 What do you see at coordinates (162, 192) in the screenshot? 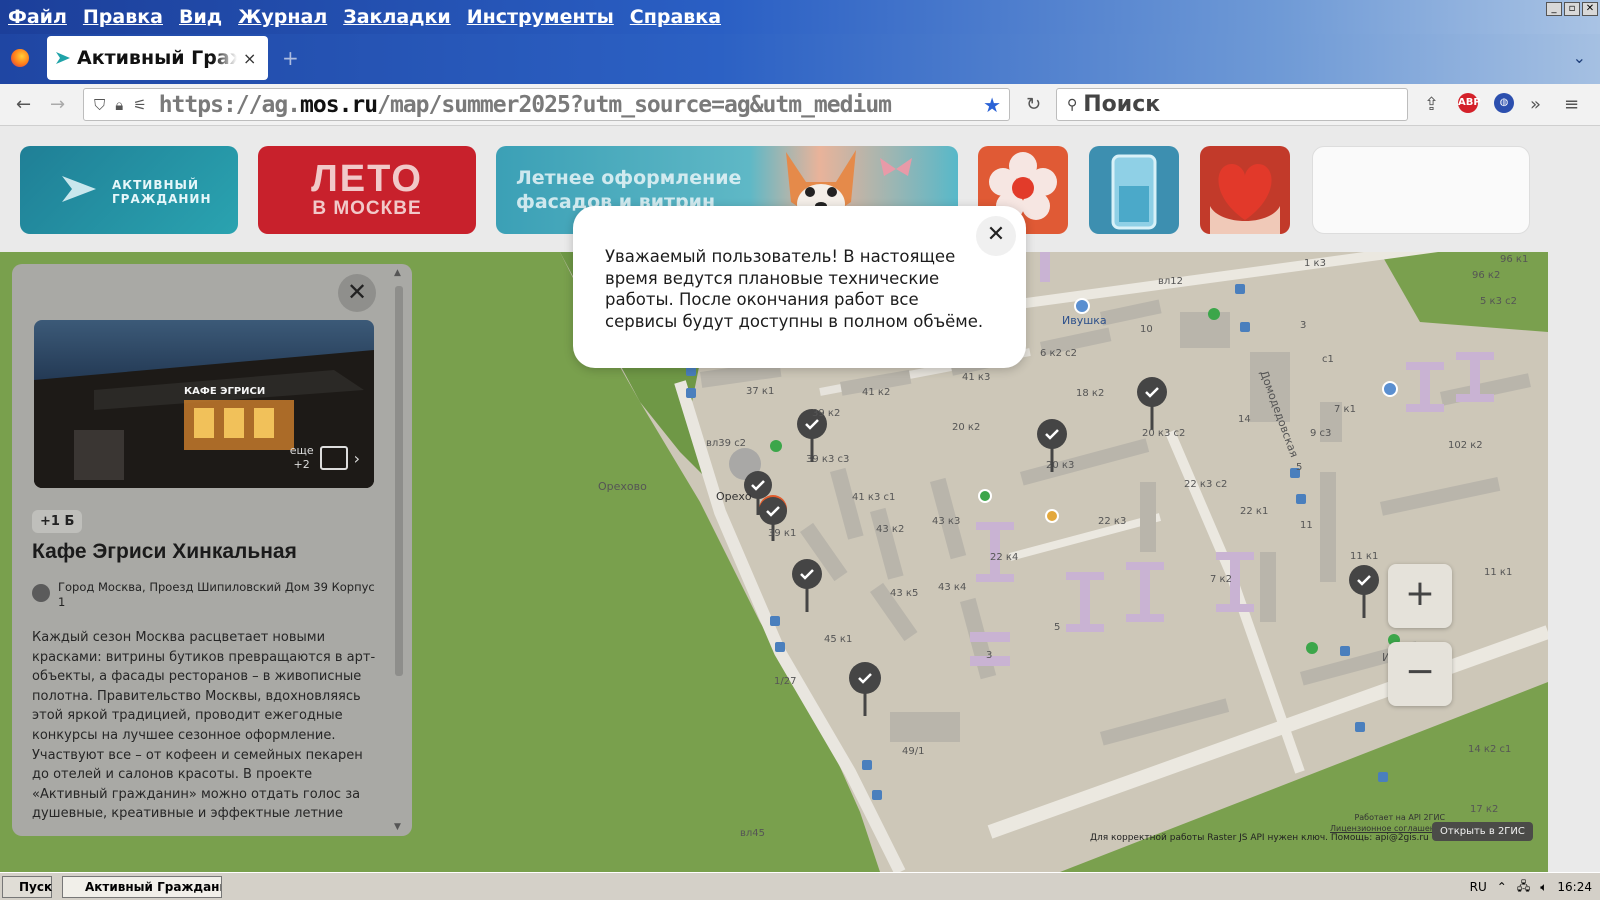
I see `ag-banner-text: АКТИВНЫЙ ГРАЖДАНИН` at bounding box center [162, 192].